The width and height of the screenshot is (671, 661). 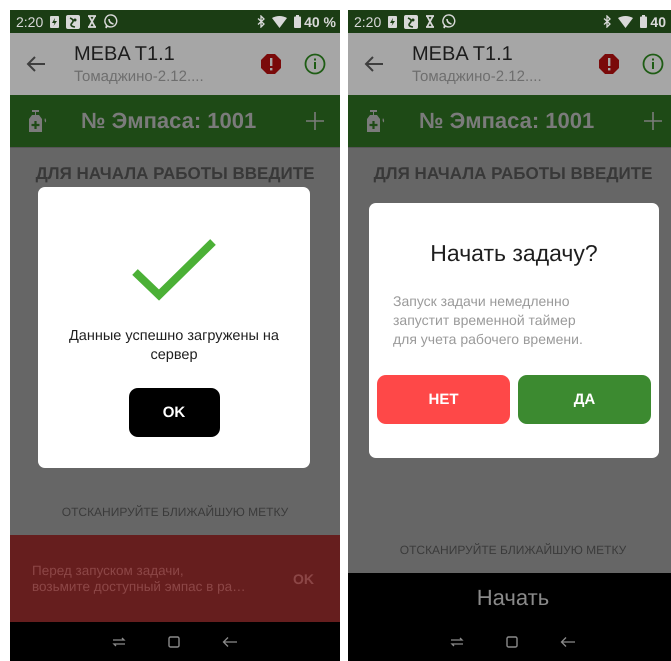 What do you see at coordinates (509, 597) in the screenshot?
I see `start-button: Начать` at bounding box center [509, 597].